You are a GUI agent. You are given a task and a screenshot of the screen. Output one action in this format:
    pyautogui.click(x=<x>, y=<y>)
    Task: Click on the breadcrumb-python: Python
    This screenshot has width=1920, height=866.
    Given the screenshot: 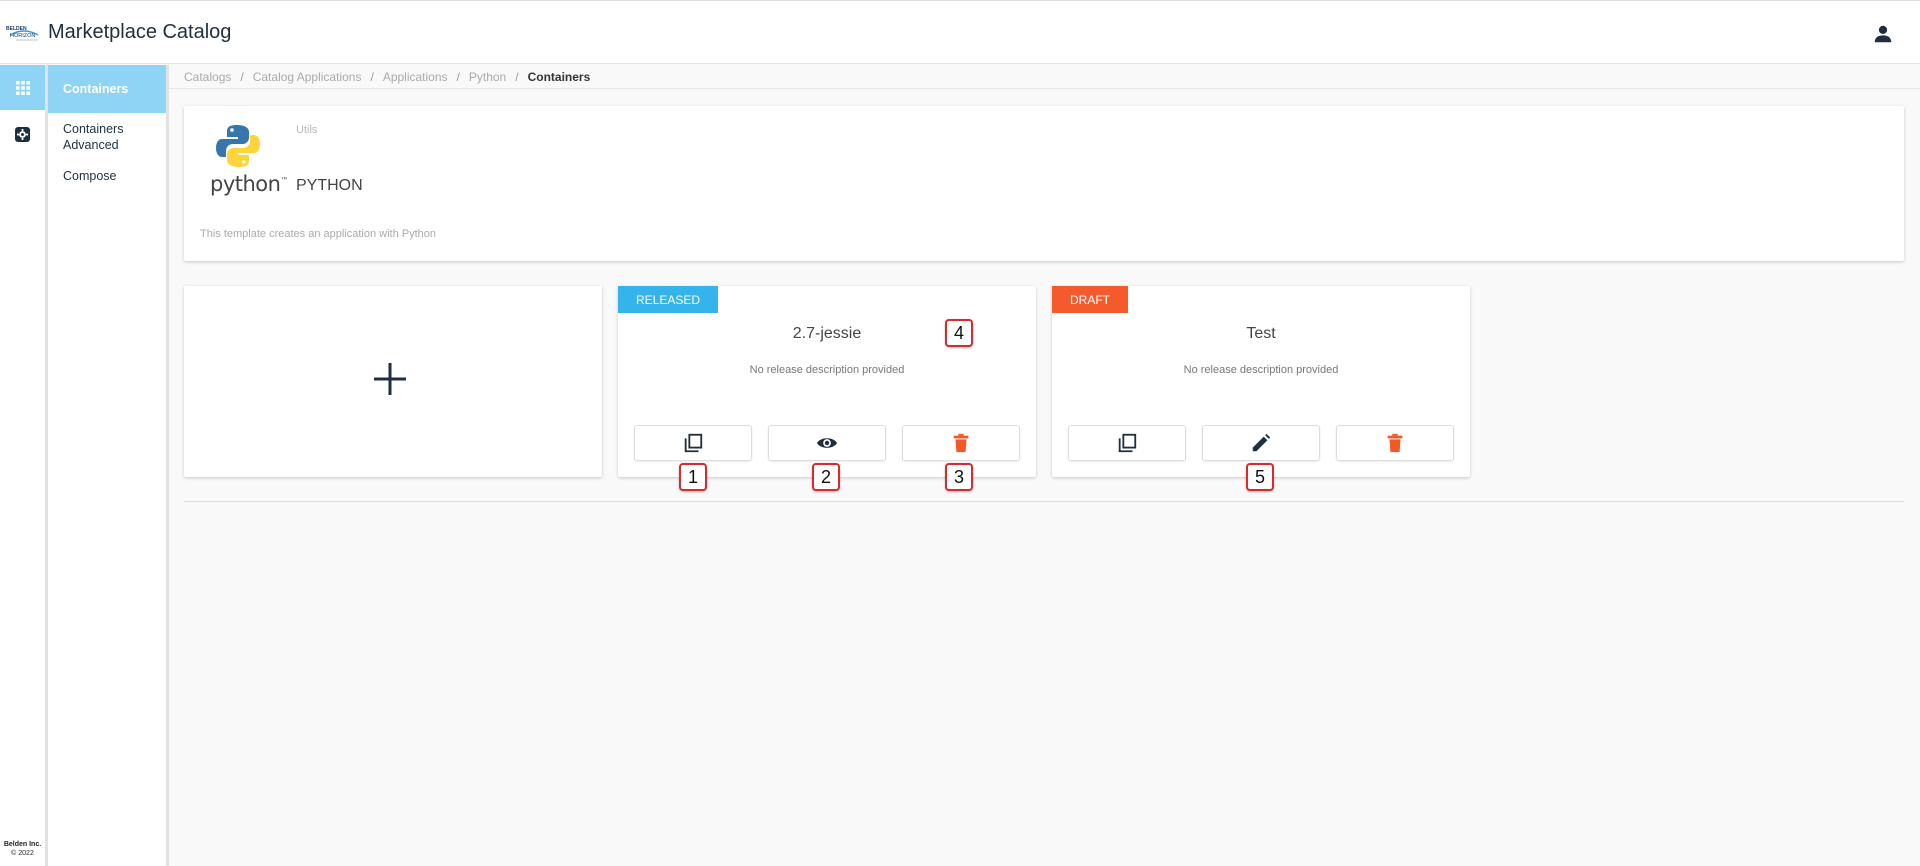 What is the action you would take?
    pyautogui.click(x=487, y=77)
    